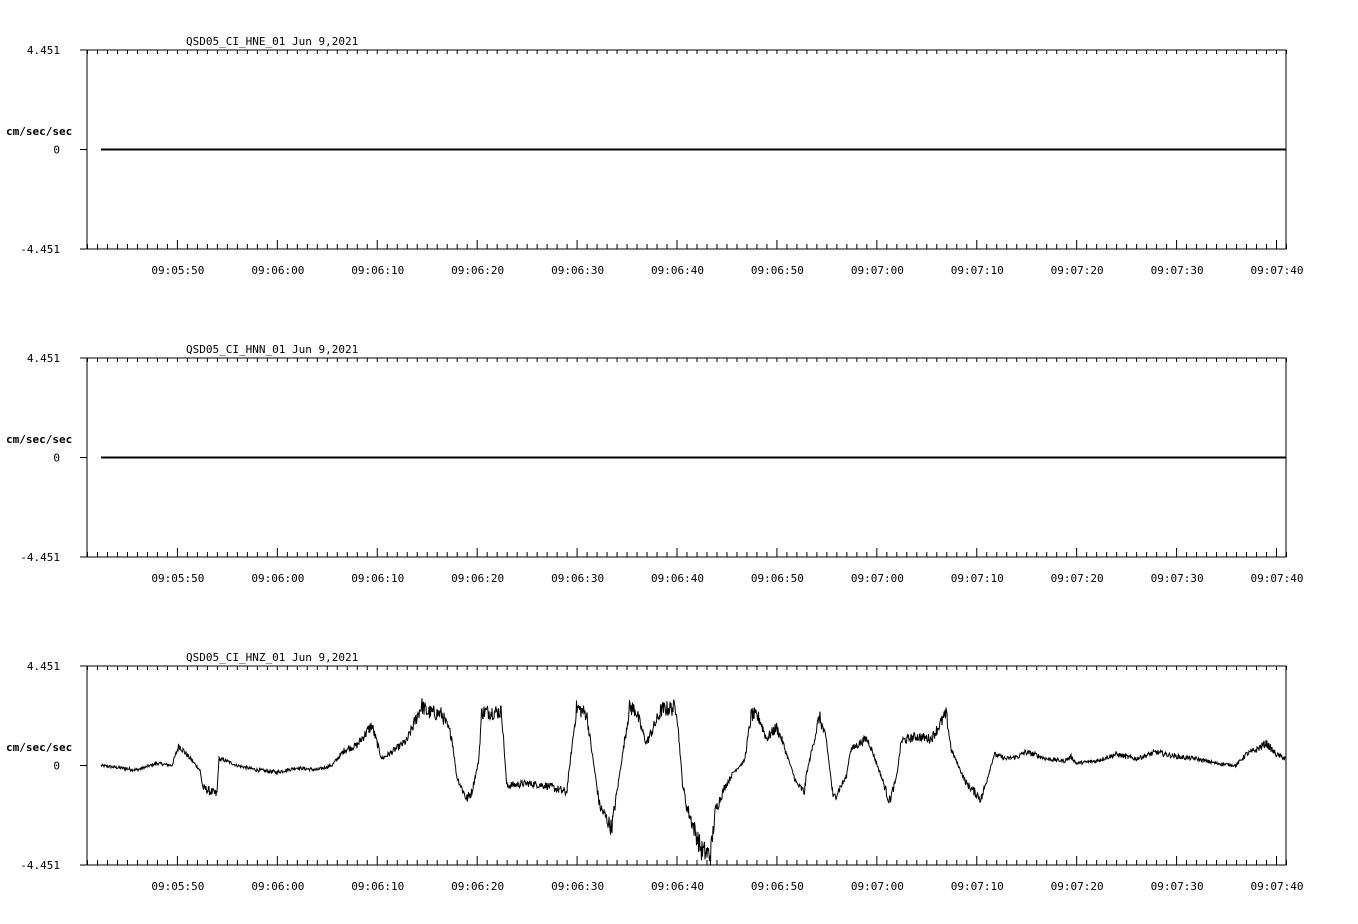 The width and height of the screenshot is (1358, 924). Describe the element at coordinates (272, 41) in the screenshot. I see `panel-title: QSD05_CI_HNE_01 Jun 9,2021` at that location.